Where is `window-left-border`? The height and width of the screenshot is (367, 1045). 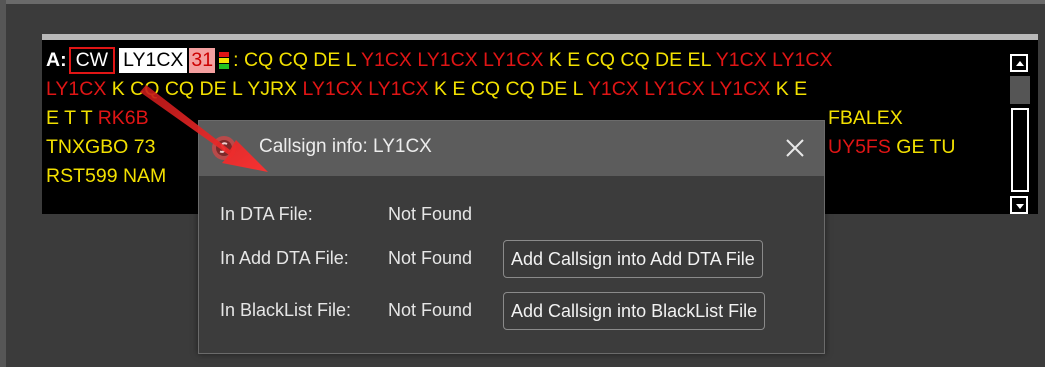 window-left-border is located at coordinates (3, 183).